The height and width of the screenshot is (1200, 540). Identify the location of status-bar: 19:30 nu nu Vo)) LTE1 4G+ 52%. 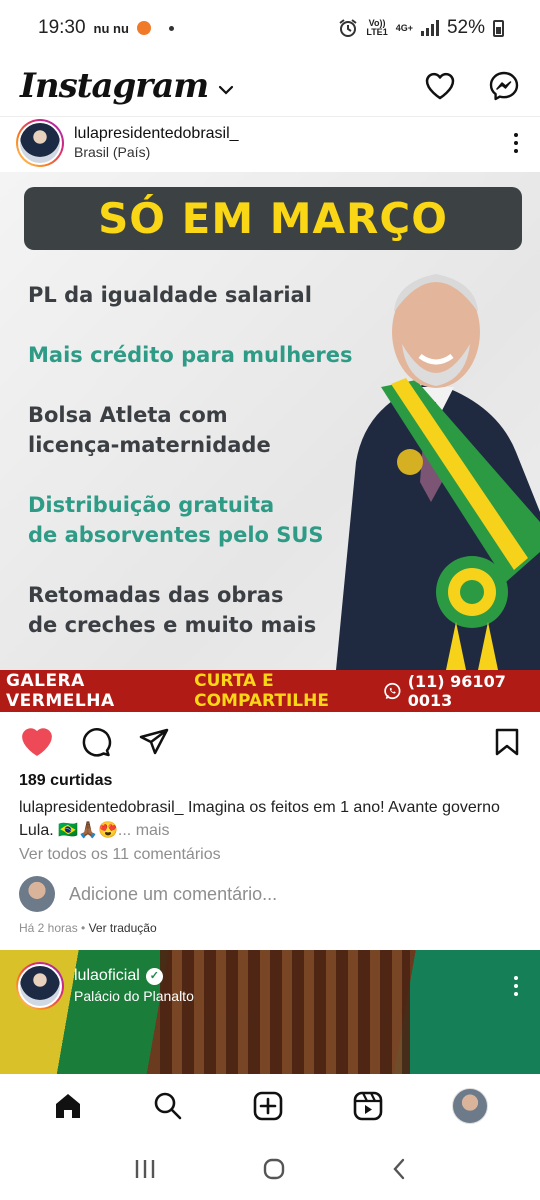
(270, 28).